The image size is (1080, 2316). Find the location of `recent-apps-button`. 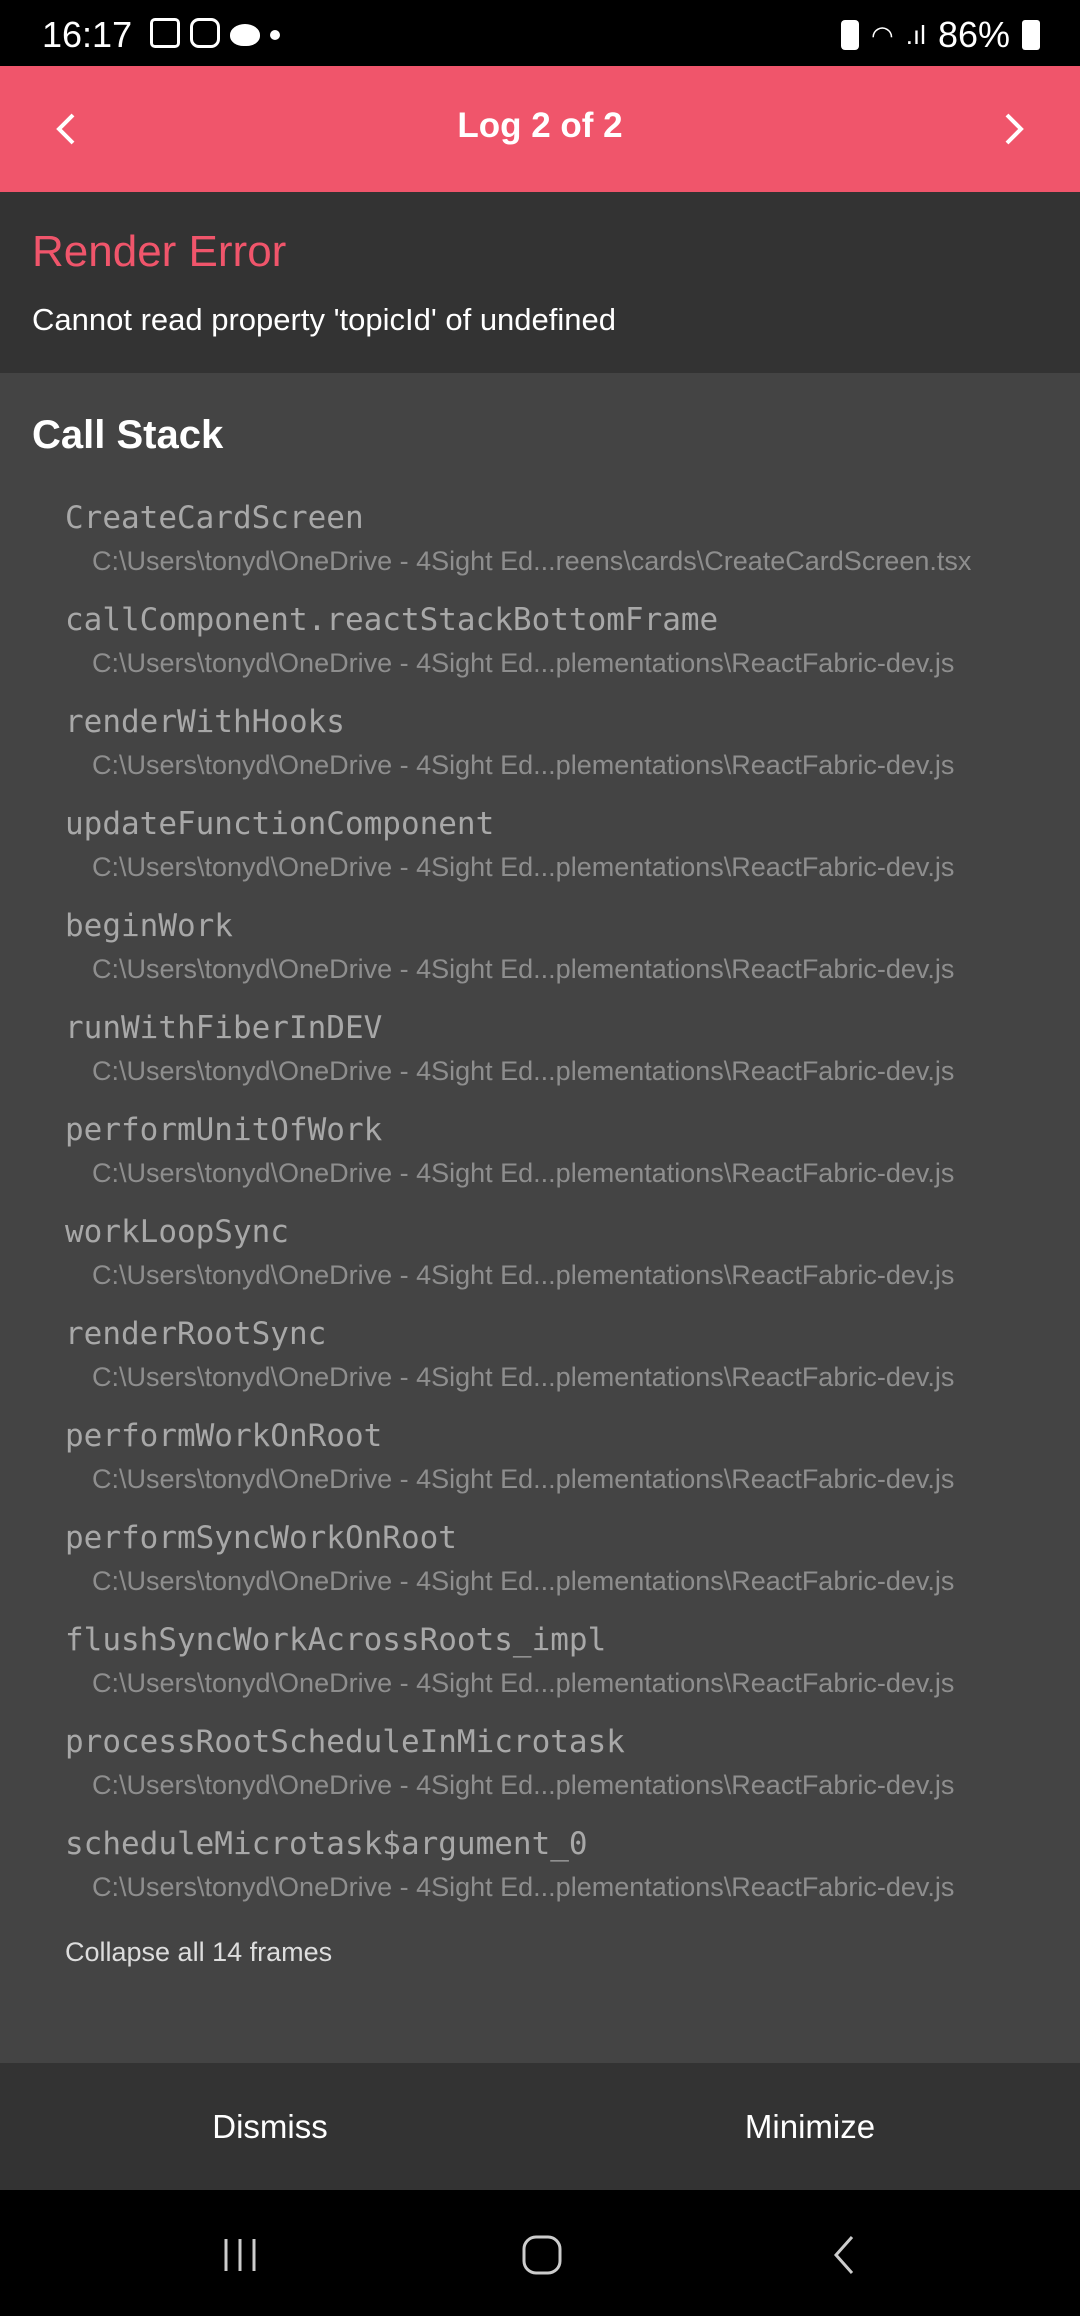

recent-apps-button is located at coordinates (240, 2255).